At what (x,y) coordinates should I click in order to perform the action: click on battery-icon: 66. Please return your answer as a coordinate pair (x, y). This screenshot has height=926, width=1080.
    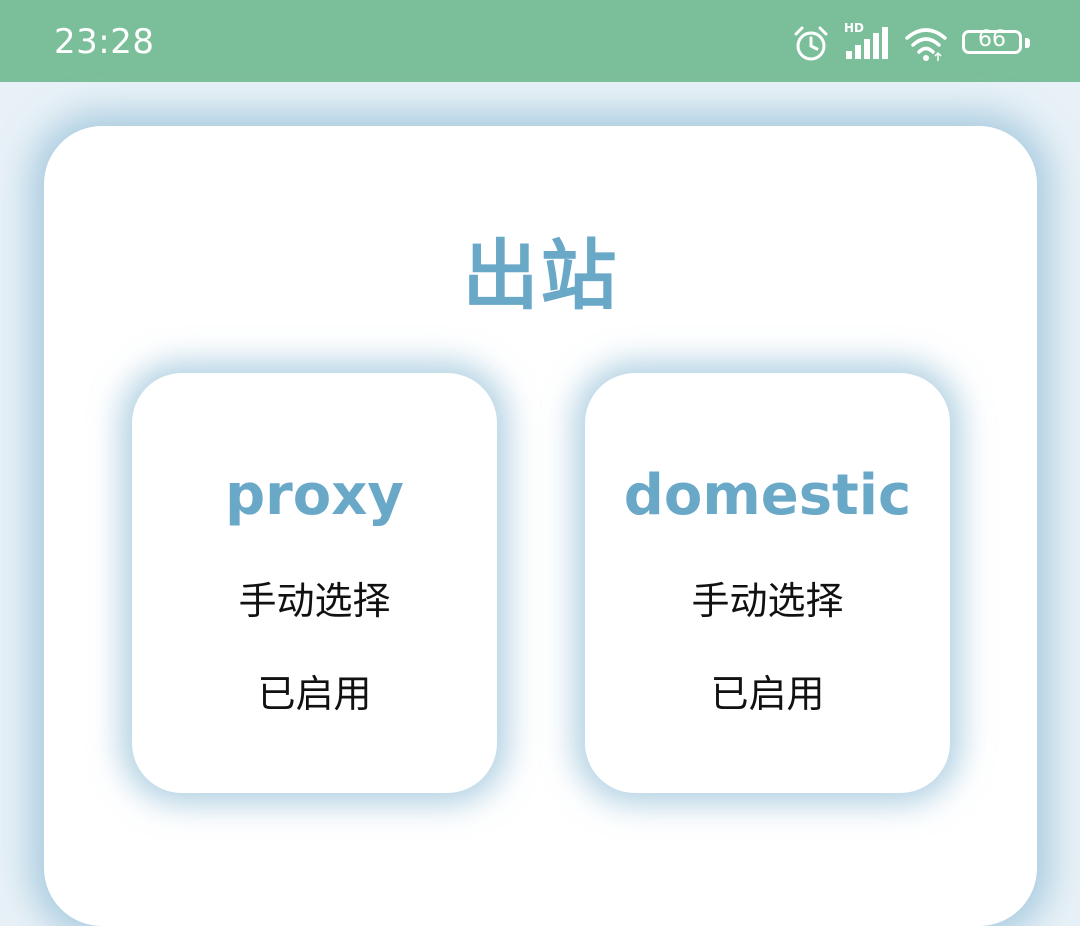
    Looking at the image, I should click on (996, 42).